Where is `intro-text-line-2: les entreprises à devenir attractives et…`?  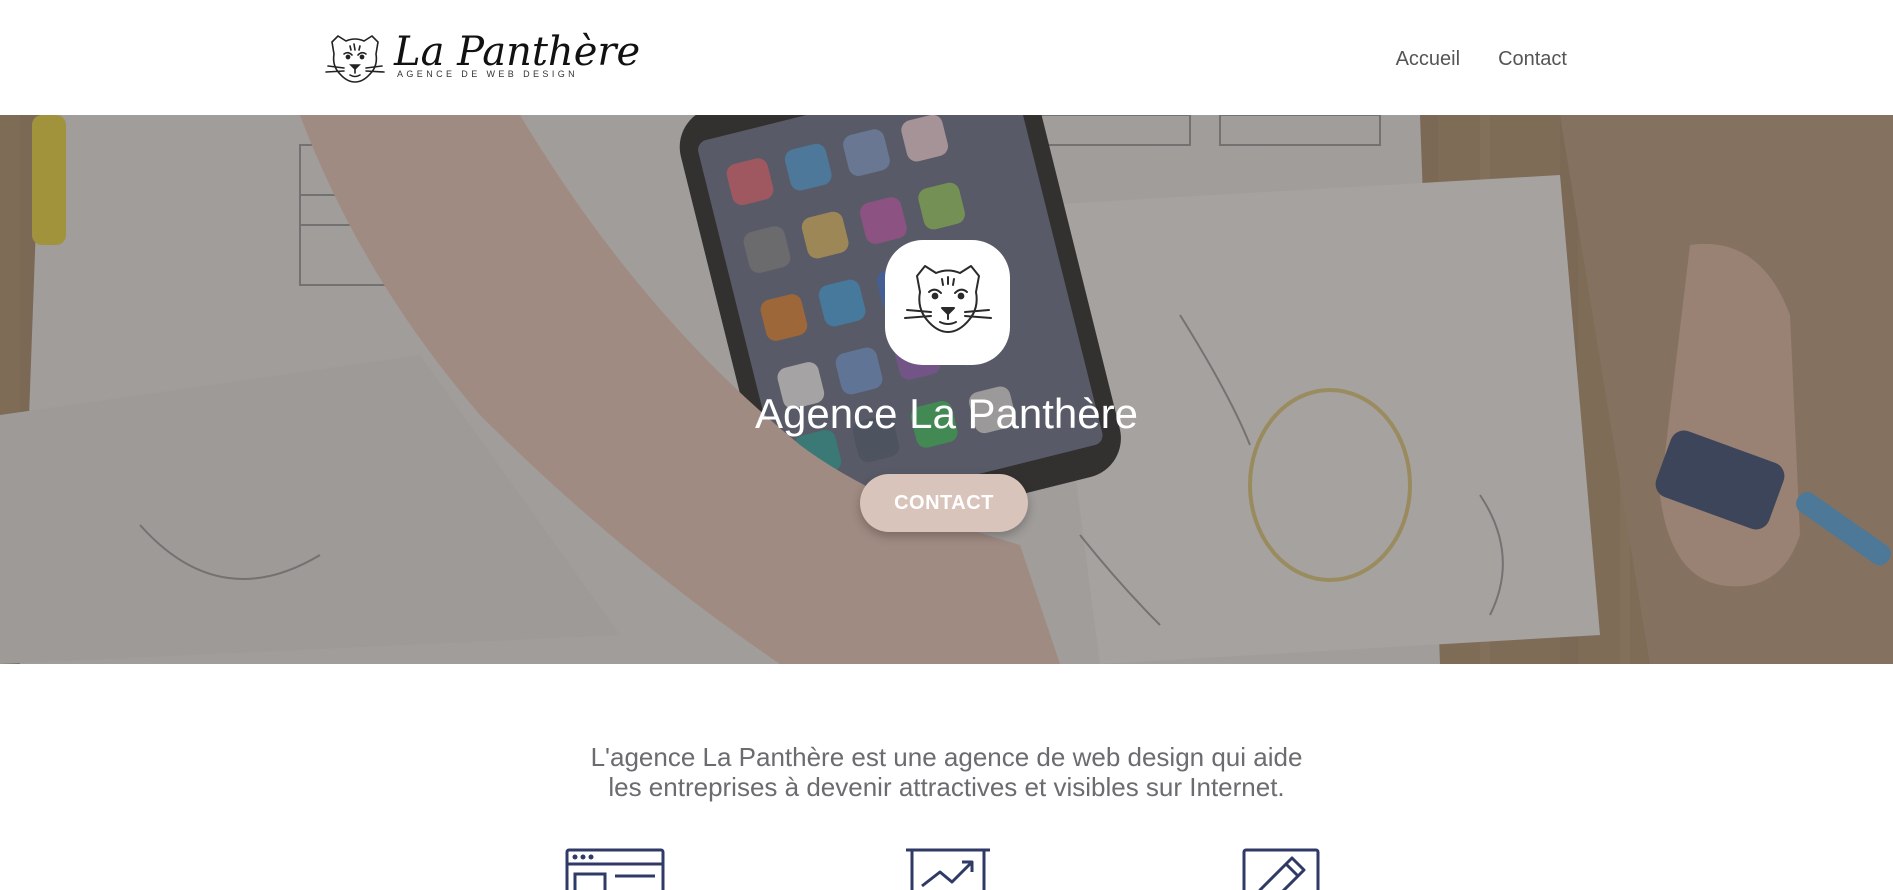
intro-text-line-2: les entreprises à devenir attractives et… is located at coordinates (946, 787).